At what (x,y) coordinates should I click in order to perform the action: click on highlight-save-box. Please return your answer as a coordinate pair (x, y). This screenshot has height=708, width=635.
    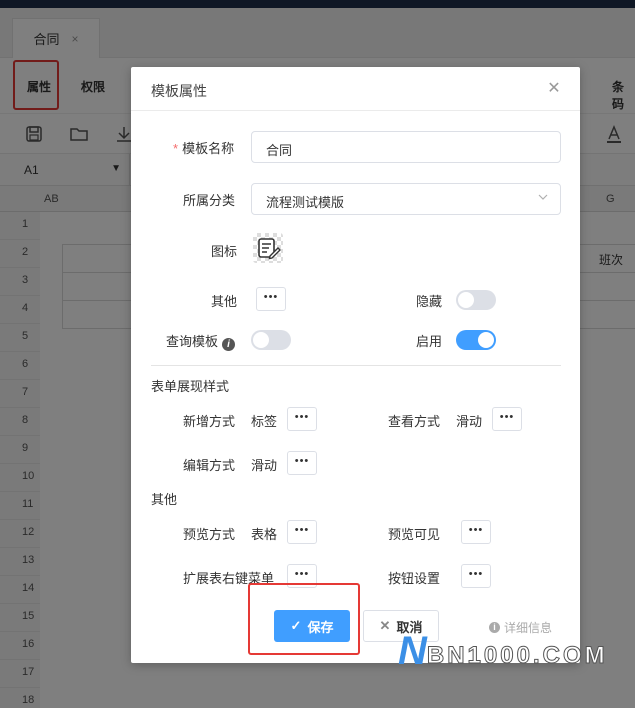
    Looking at the image, I should click on (304, 619).